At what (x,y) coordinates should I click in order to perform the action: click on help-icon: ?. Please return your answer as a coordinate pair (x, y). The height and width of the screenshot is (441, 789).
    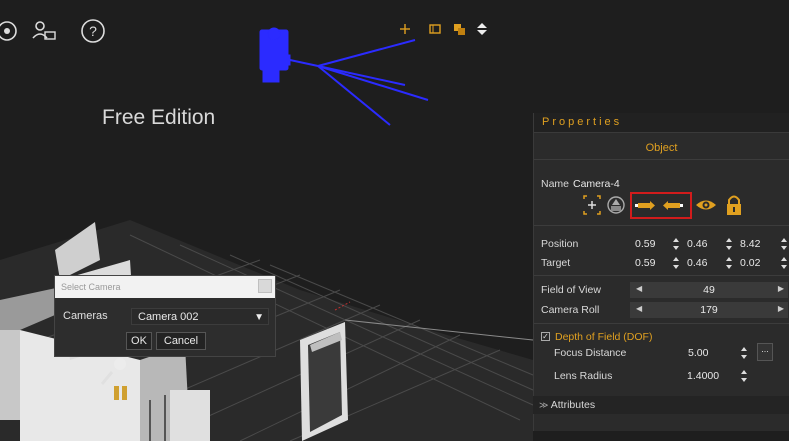
    Looking at the image, I should click on (93, 31).